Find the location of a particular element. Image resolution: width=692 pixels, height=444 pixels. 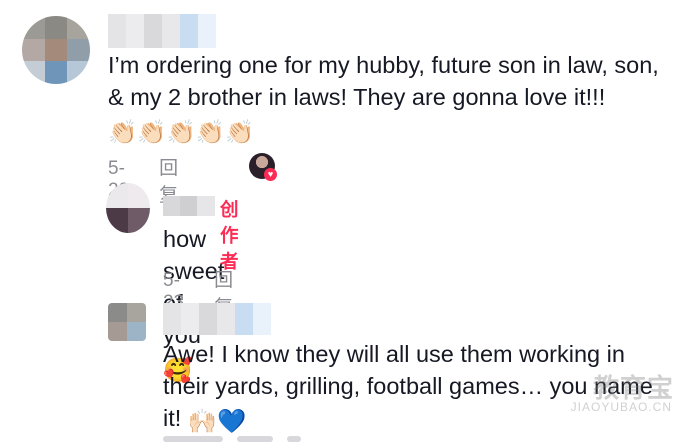

next-comment-preview is located at coordinates (253, 440).